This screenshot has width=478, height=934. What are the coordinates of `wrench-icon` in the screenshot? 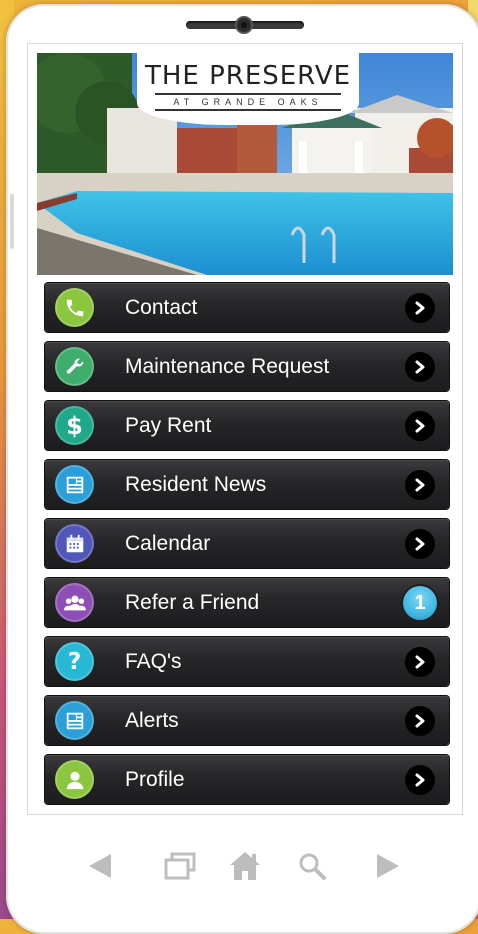 It's located at (74, 366).